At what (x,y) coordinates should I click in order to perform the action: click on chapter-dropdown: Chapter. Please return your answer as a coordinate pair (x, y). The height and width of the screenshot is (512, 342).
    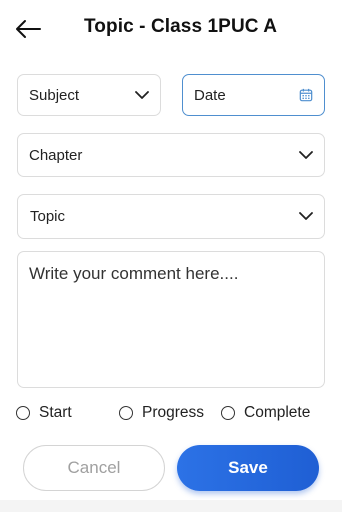
    Looking at the image, I should click on (171, 155).